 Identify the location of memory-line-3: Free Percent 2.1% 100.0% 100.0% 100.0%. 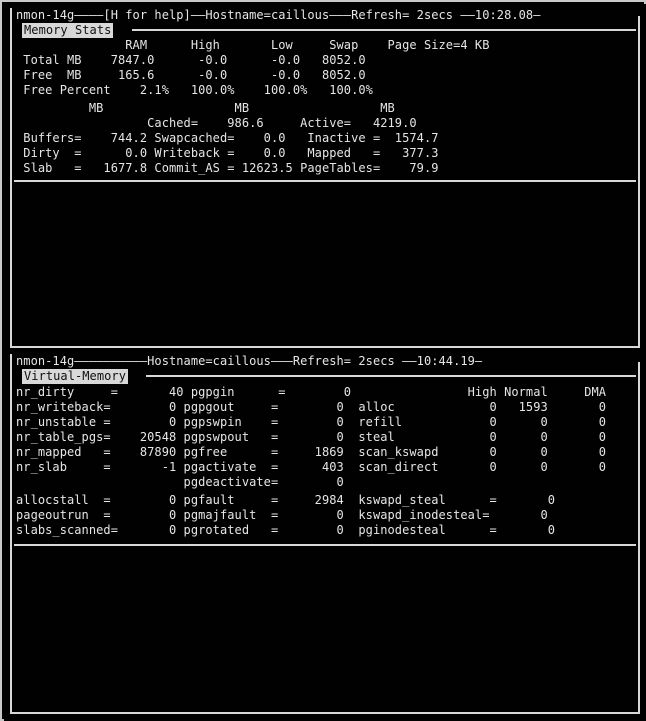
(194, 90).